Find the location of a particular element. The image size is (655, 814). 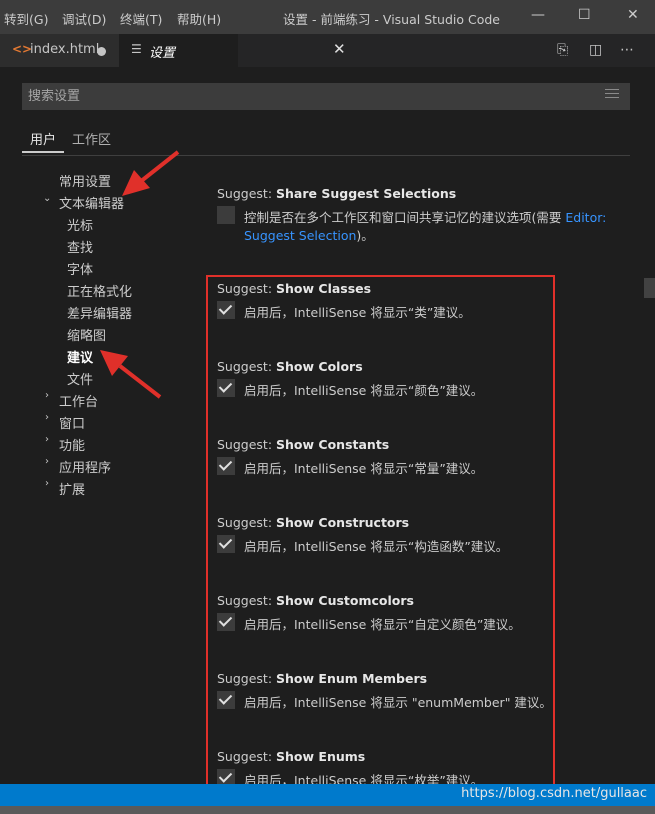

tab-label: index.html is located at coordinates (65, 49).